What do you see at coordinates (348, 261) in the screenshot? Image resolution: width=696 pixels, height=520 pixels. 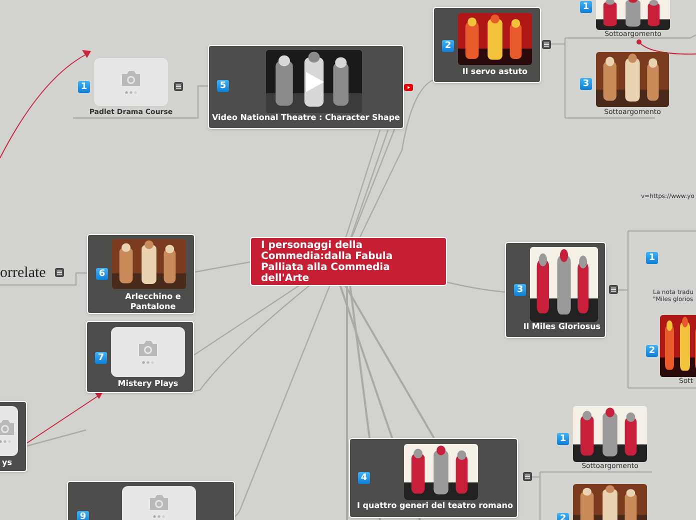 I see `central-topic: I personaggi della Commedia:dalla Fabula Palliata alla Commedia dell'Arte` at bounding box center [348, 261].